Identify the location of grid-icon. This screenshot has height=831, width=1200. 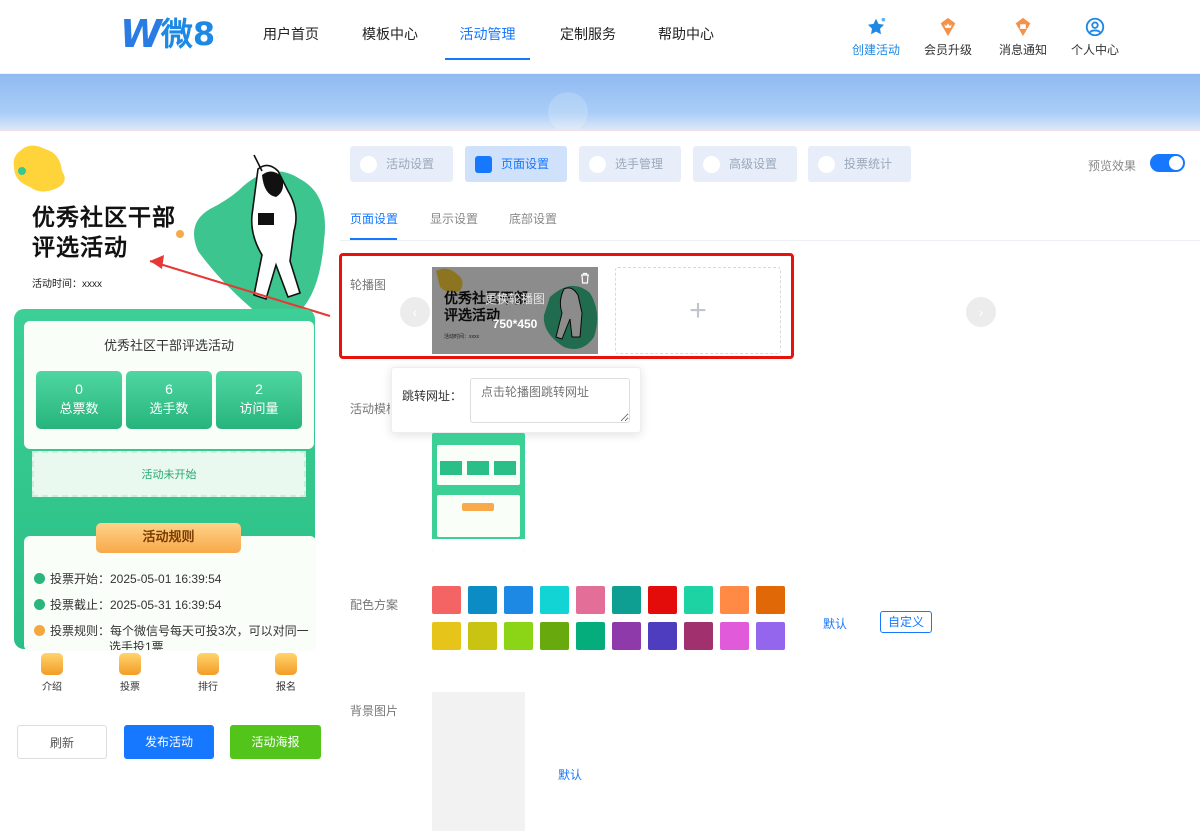
(483, 164).